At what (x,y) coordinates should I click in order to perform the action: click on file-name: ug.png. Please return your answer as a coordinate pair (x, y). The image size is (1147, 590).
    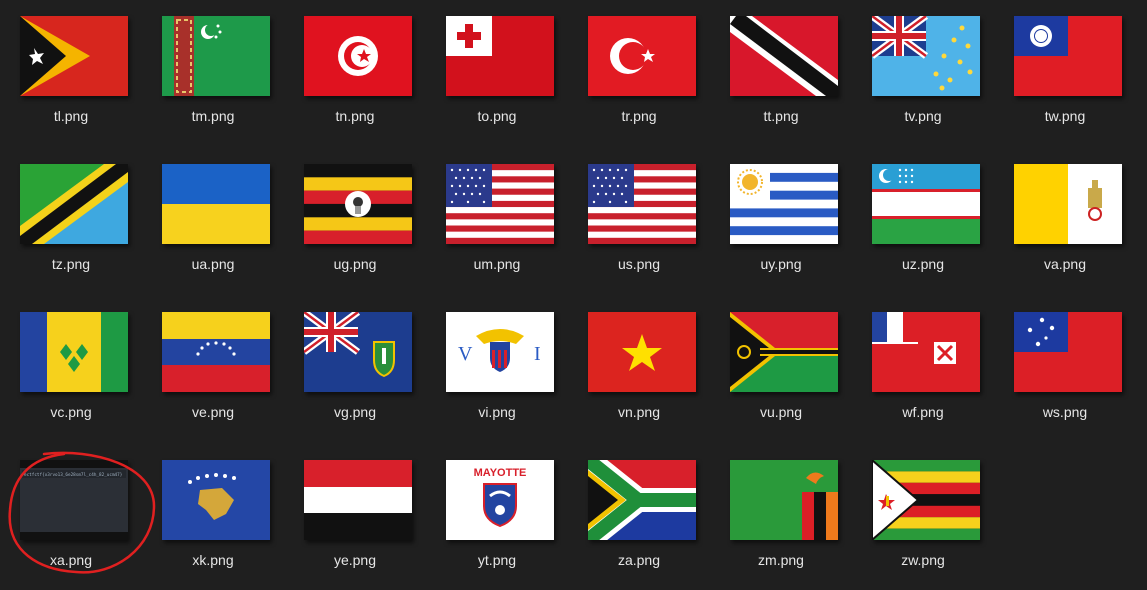
    Looking at the image, I should click on (355, 264).